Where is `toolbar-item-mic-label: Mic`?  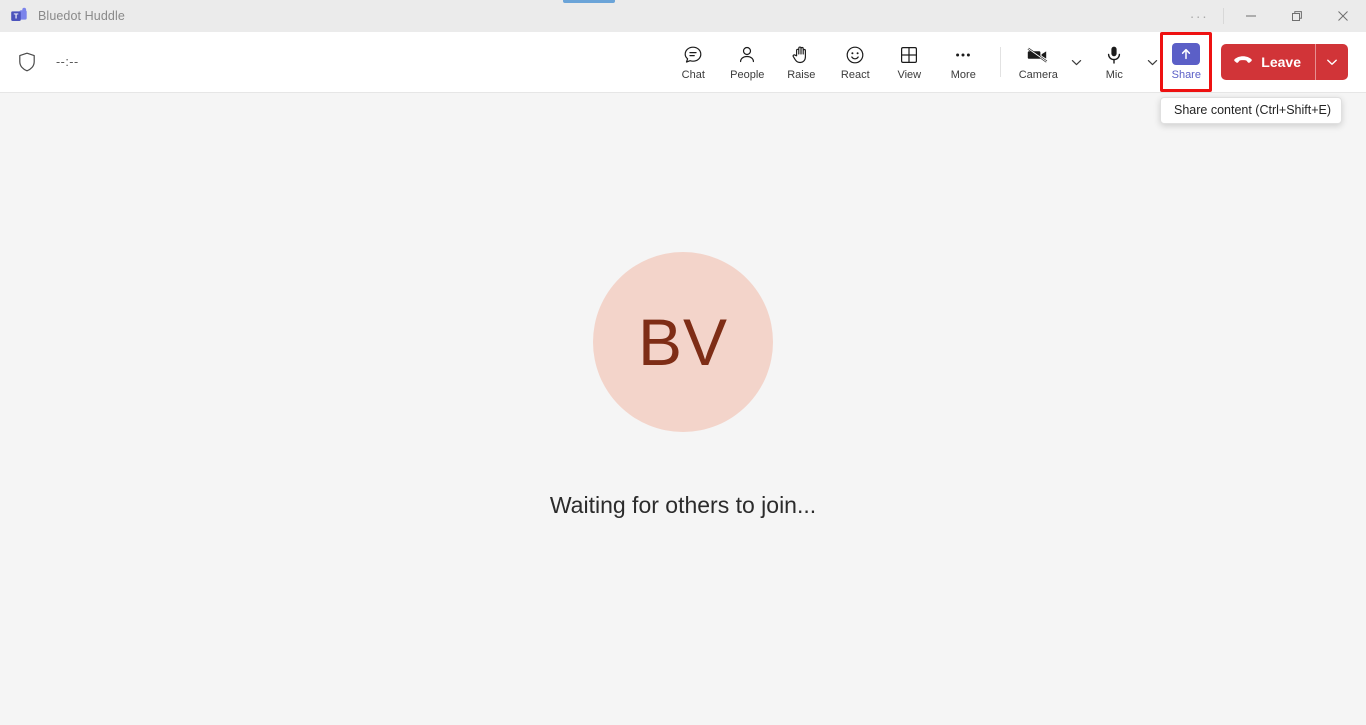 toolbar-item-mic-label: Mic is located at coordinates (1114, 74).